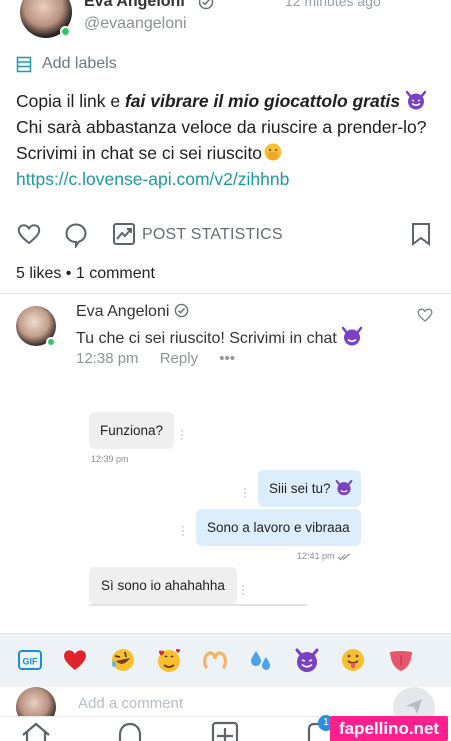 The height and width of the screenshot is (741, 451). I want to click on post-text-bold: fai vibrare il mio giocattolo gratis, so click(262, 101).